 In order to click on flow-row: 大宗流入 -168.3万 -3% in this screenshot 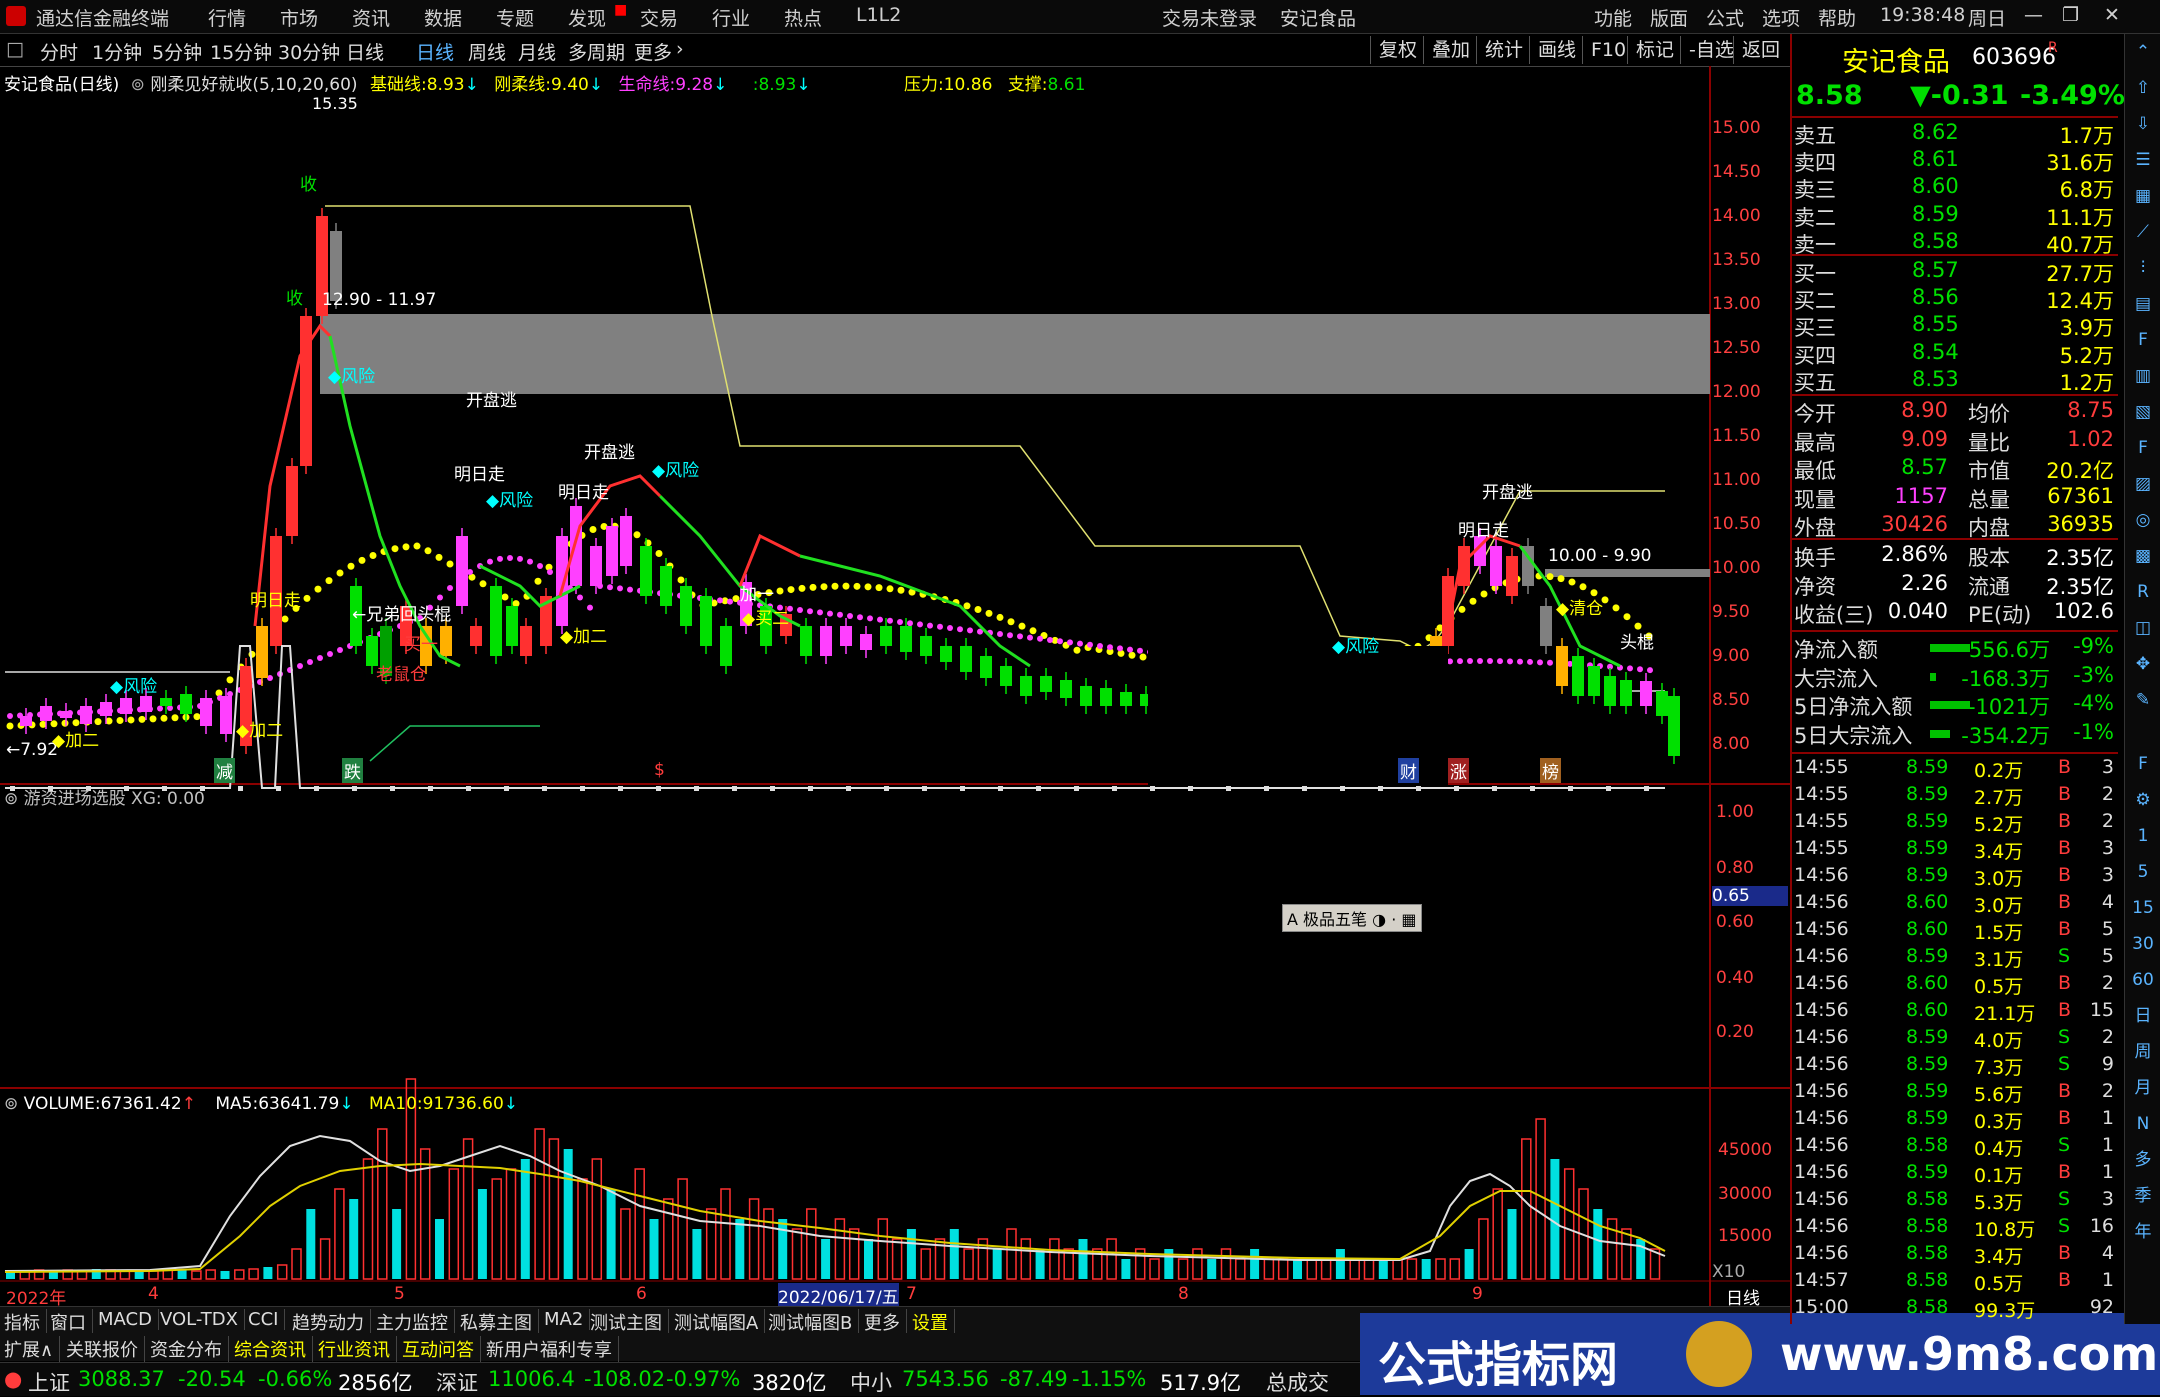, I will do `click(1955, 677)`.